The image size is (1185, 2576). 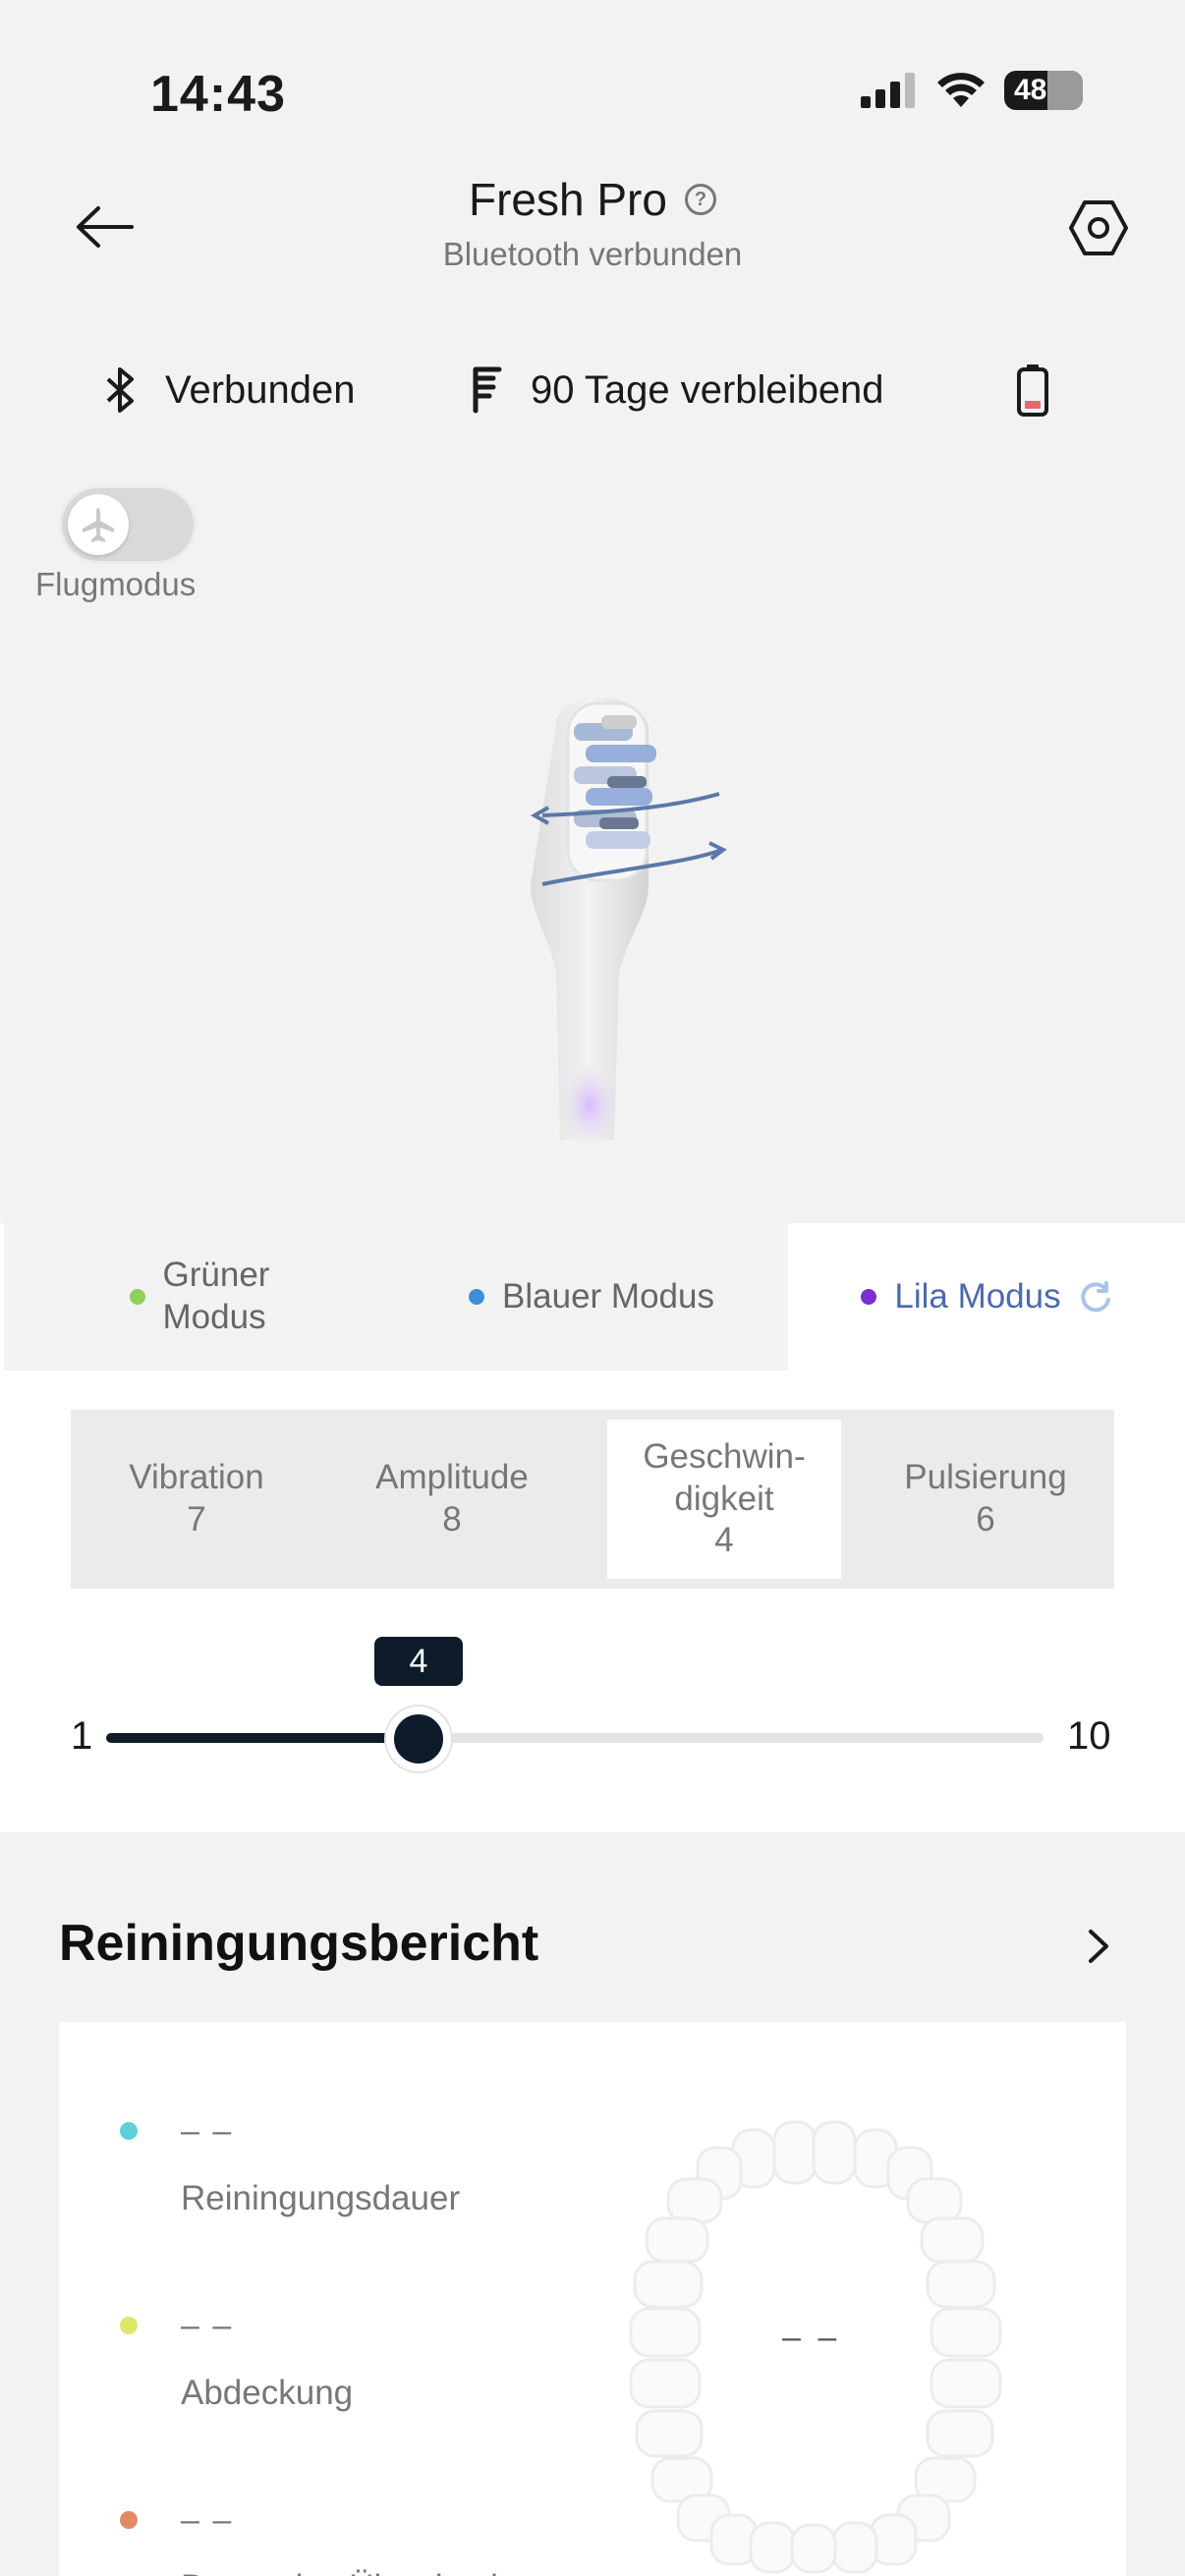 I want to click on param-label: Amplitude, so click(x=452, y=1477).